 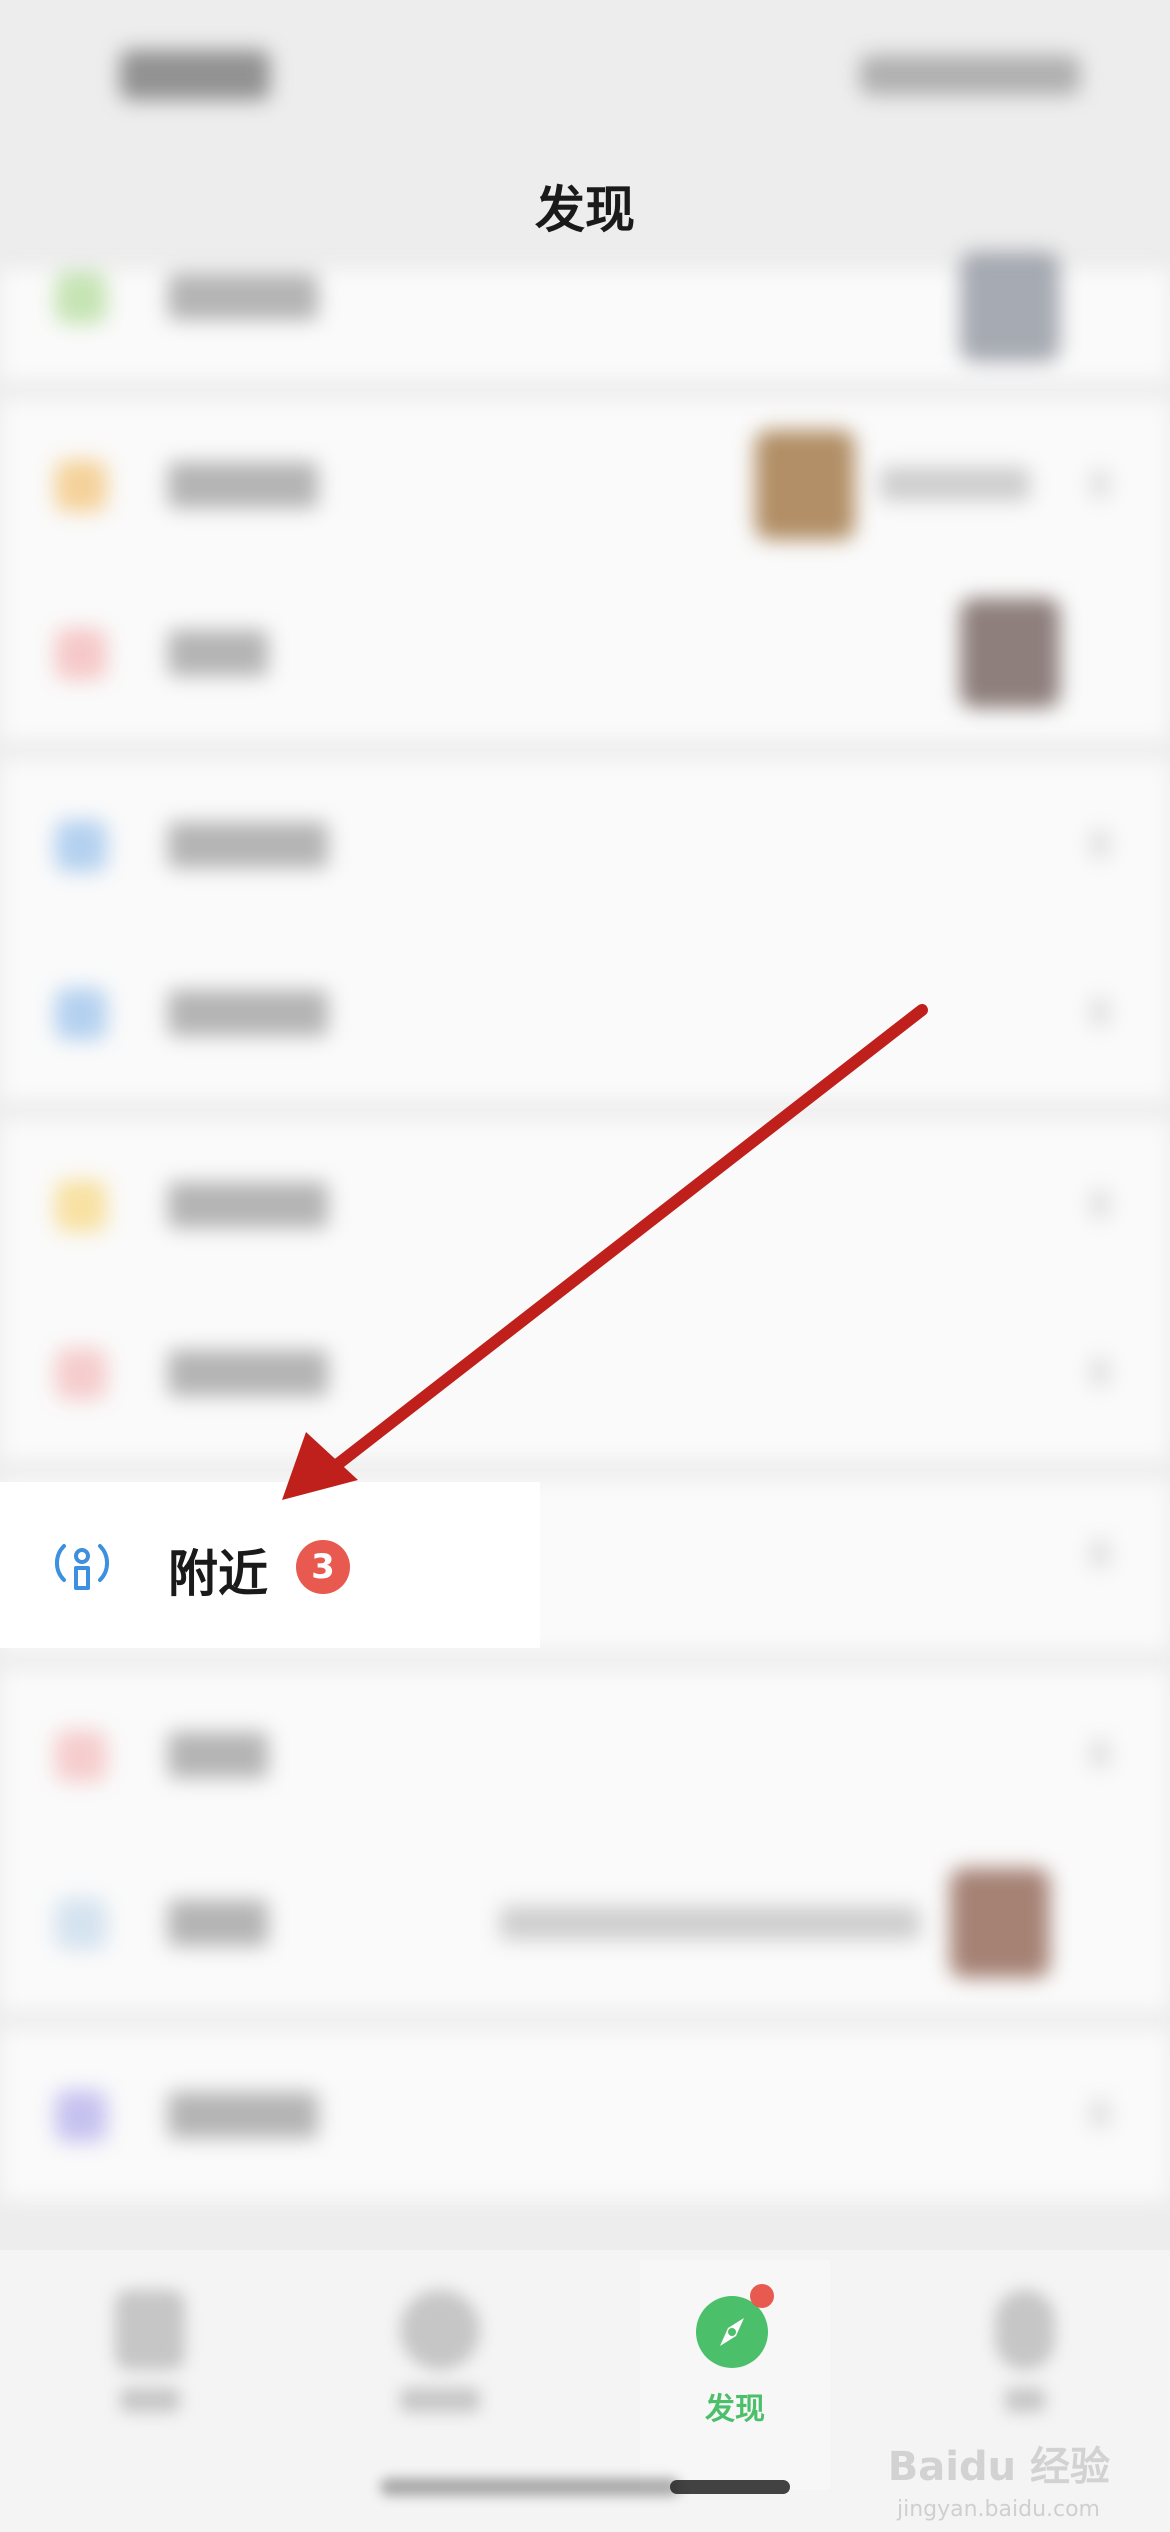 I want to click on tab-discover-label: 发现, so click(x=735, y=2409).